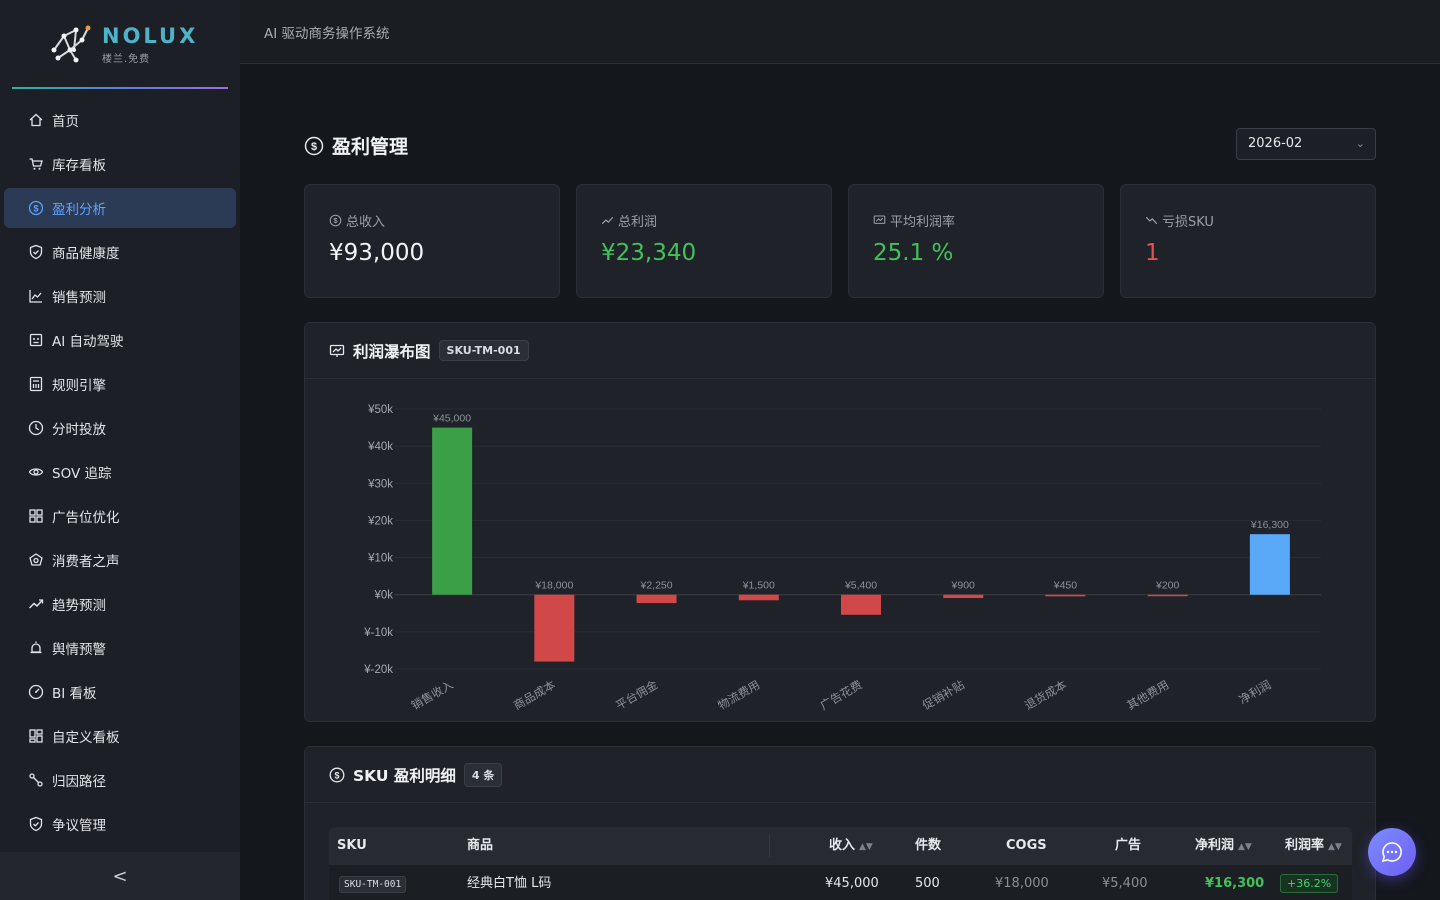 This screenshot has height=900, width=1440. What do you see at coordinates (841, 694) in the screenshot?
I see `x-tick-label: 广告花费` at bounding box center [841, 694].